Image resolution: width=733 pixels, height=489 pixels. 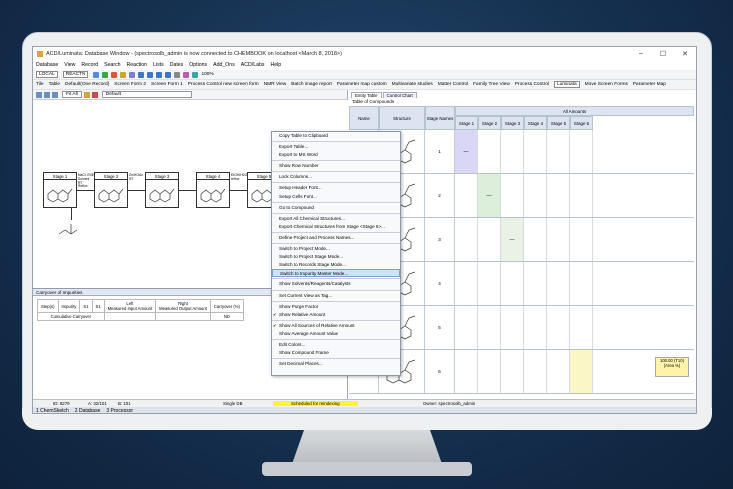 I want to click on minimize-button: –, so click(x=641, y=53).